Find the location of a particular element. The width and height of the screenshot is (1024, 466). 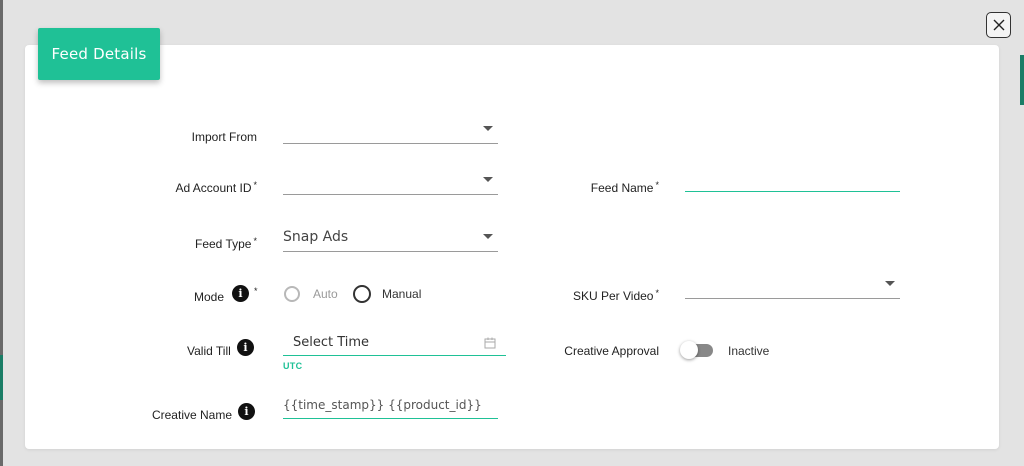

ad-account-id-label: Ad Account ID * is located at coordinates (216, 187).